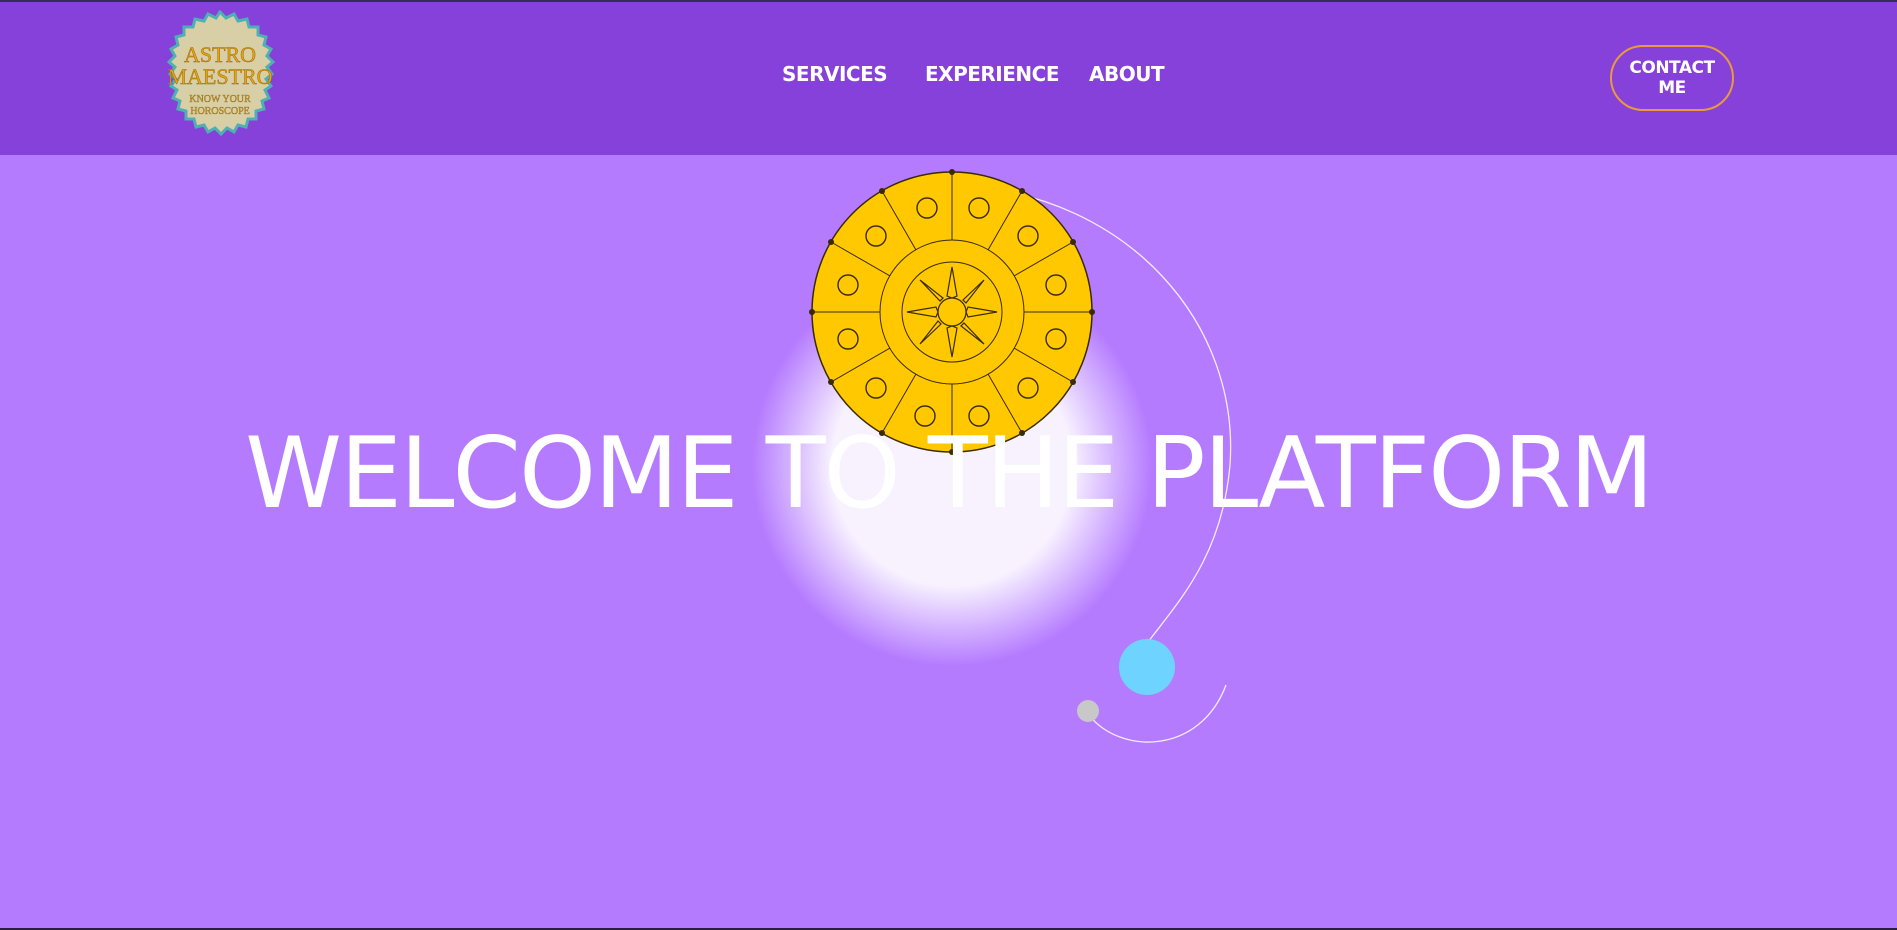 The width and height of the screenshot is (1897, 930). What do you see at coordinates (219, 111) in the screenshot?
I see `logo-text-horoscope: HOROSCOPE` at bounding box center [219, 111].